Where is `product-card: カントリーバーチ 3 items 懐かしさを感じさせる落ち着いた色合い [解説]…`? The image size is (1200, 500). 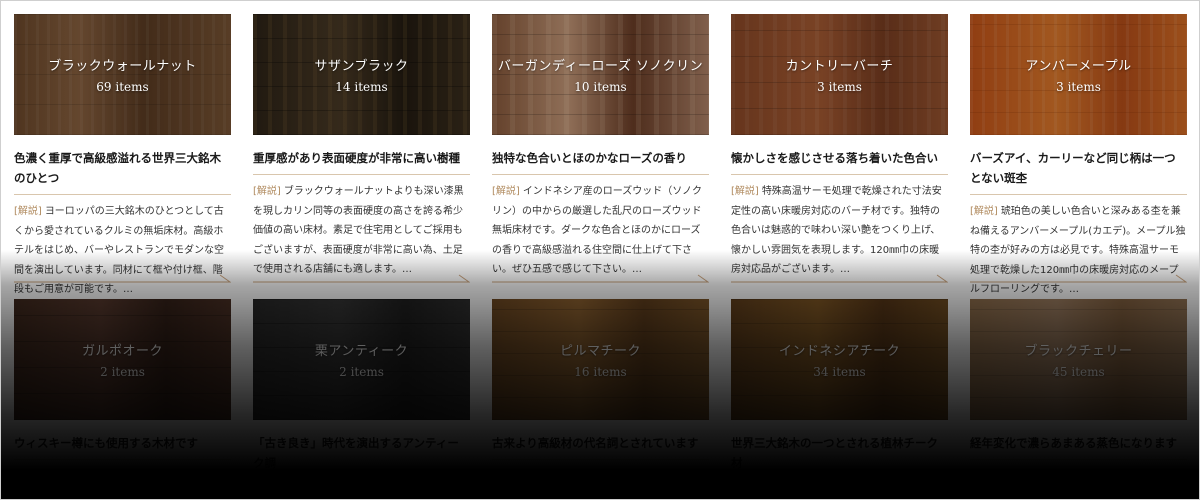 product-card: カントリーバーチ 3 items 懐かしさを感じさせる落ち着いた色合い [解説]… is located at coordinates (839, 156).